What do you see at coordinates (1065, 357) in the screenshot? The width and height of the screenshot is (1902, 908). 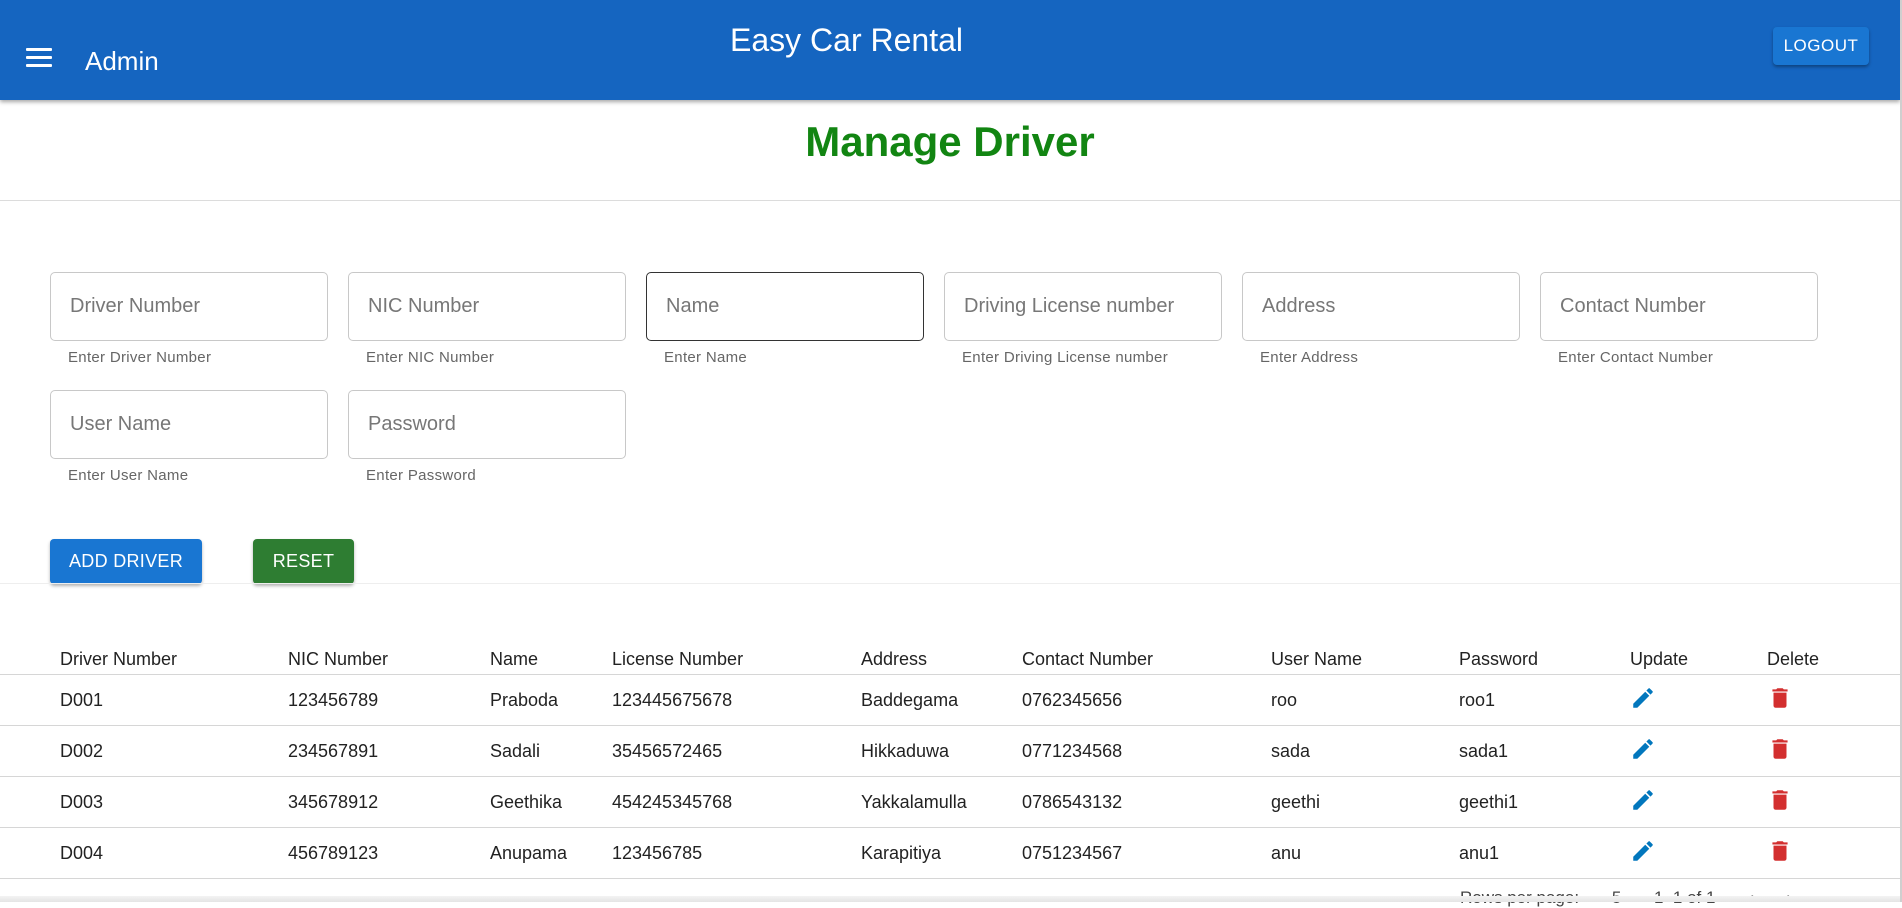 I see `license-number-helper: Enter Driving License number` at bounding box center [1065, 357].